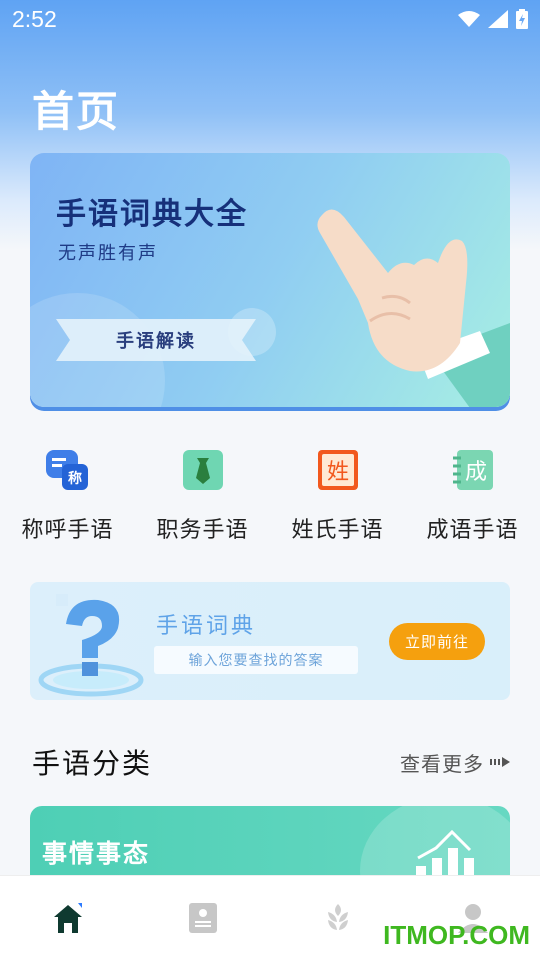  What do you see at coordinates (442, 763) in the screenshot?
I see `see-more-label: 查看更多` at bounding box center [442, 763].